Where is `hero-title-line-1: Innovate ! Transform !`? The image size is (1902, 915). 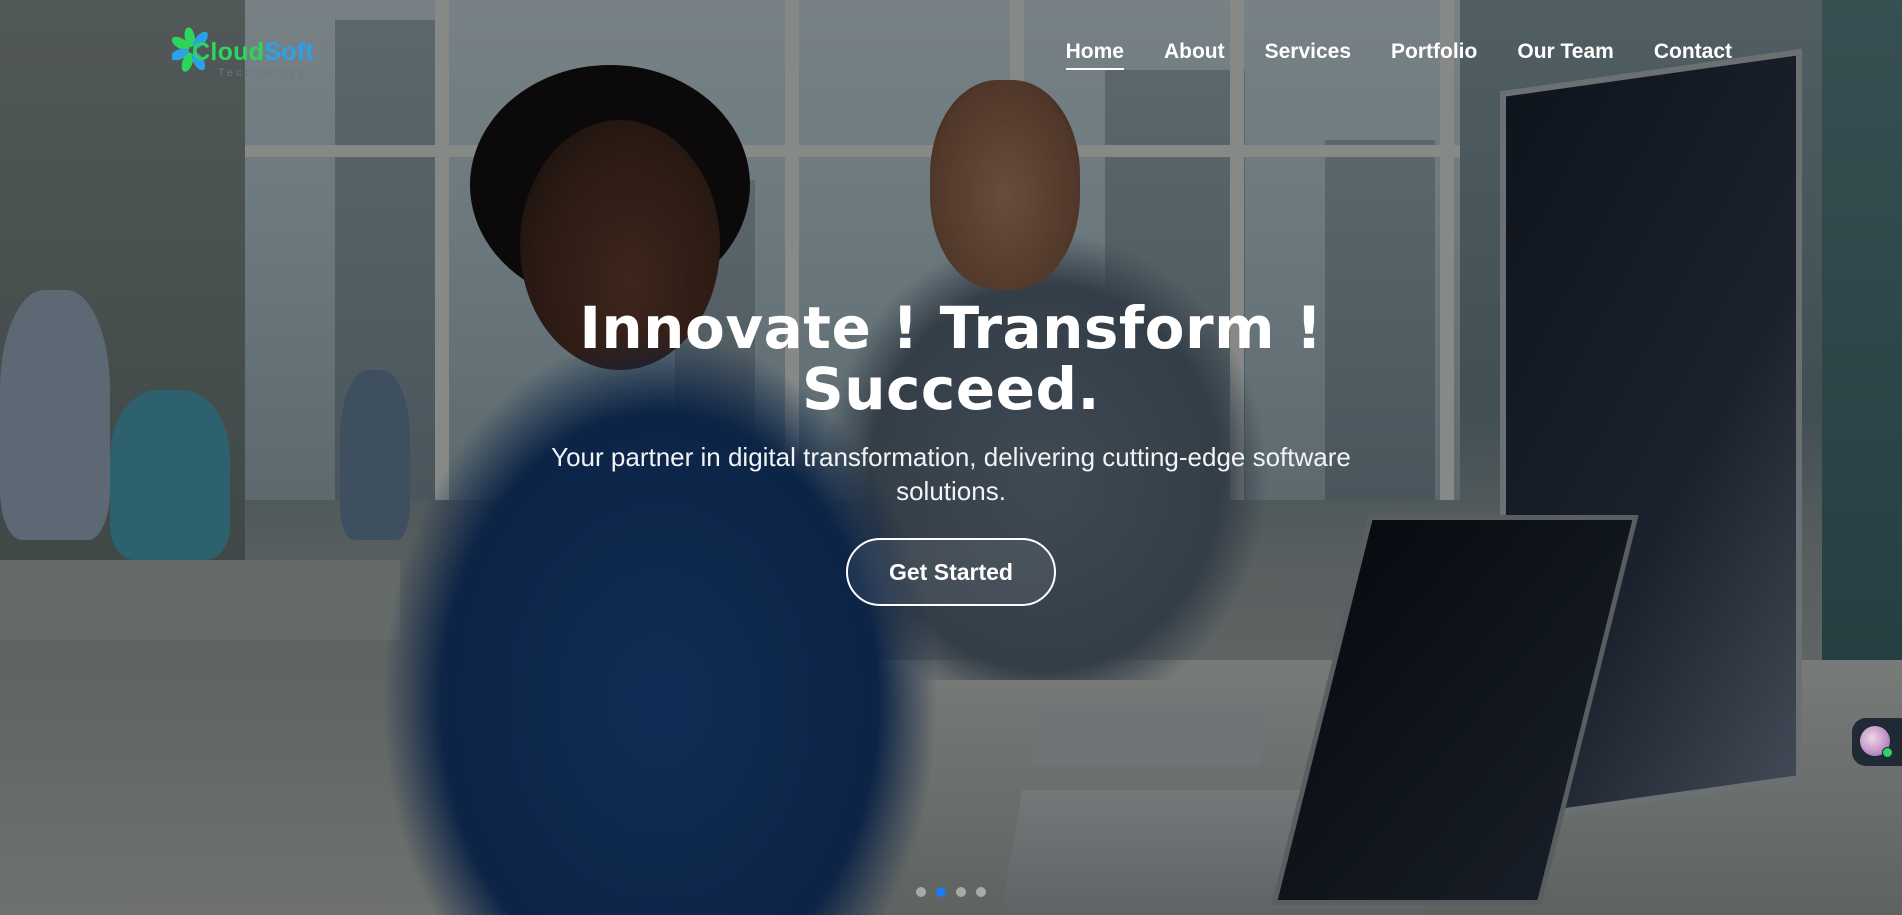 hero-title-line-1: Innovate ! Transform ! is located at coordinates (951, 328).